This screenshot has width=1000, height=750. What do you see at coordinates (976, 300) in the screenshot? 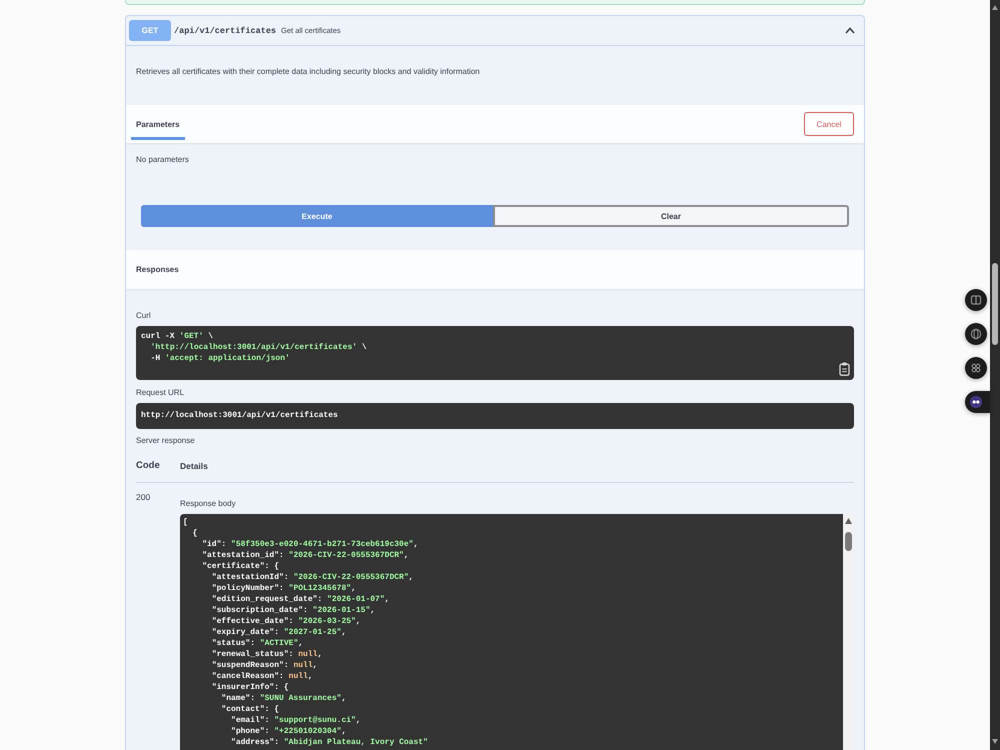
I see `columns-icon` at bounding box center [976, 300].